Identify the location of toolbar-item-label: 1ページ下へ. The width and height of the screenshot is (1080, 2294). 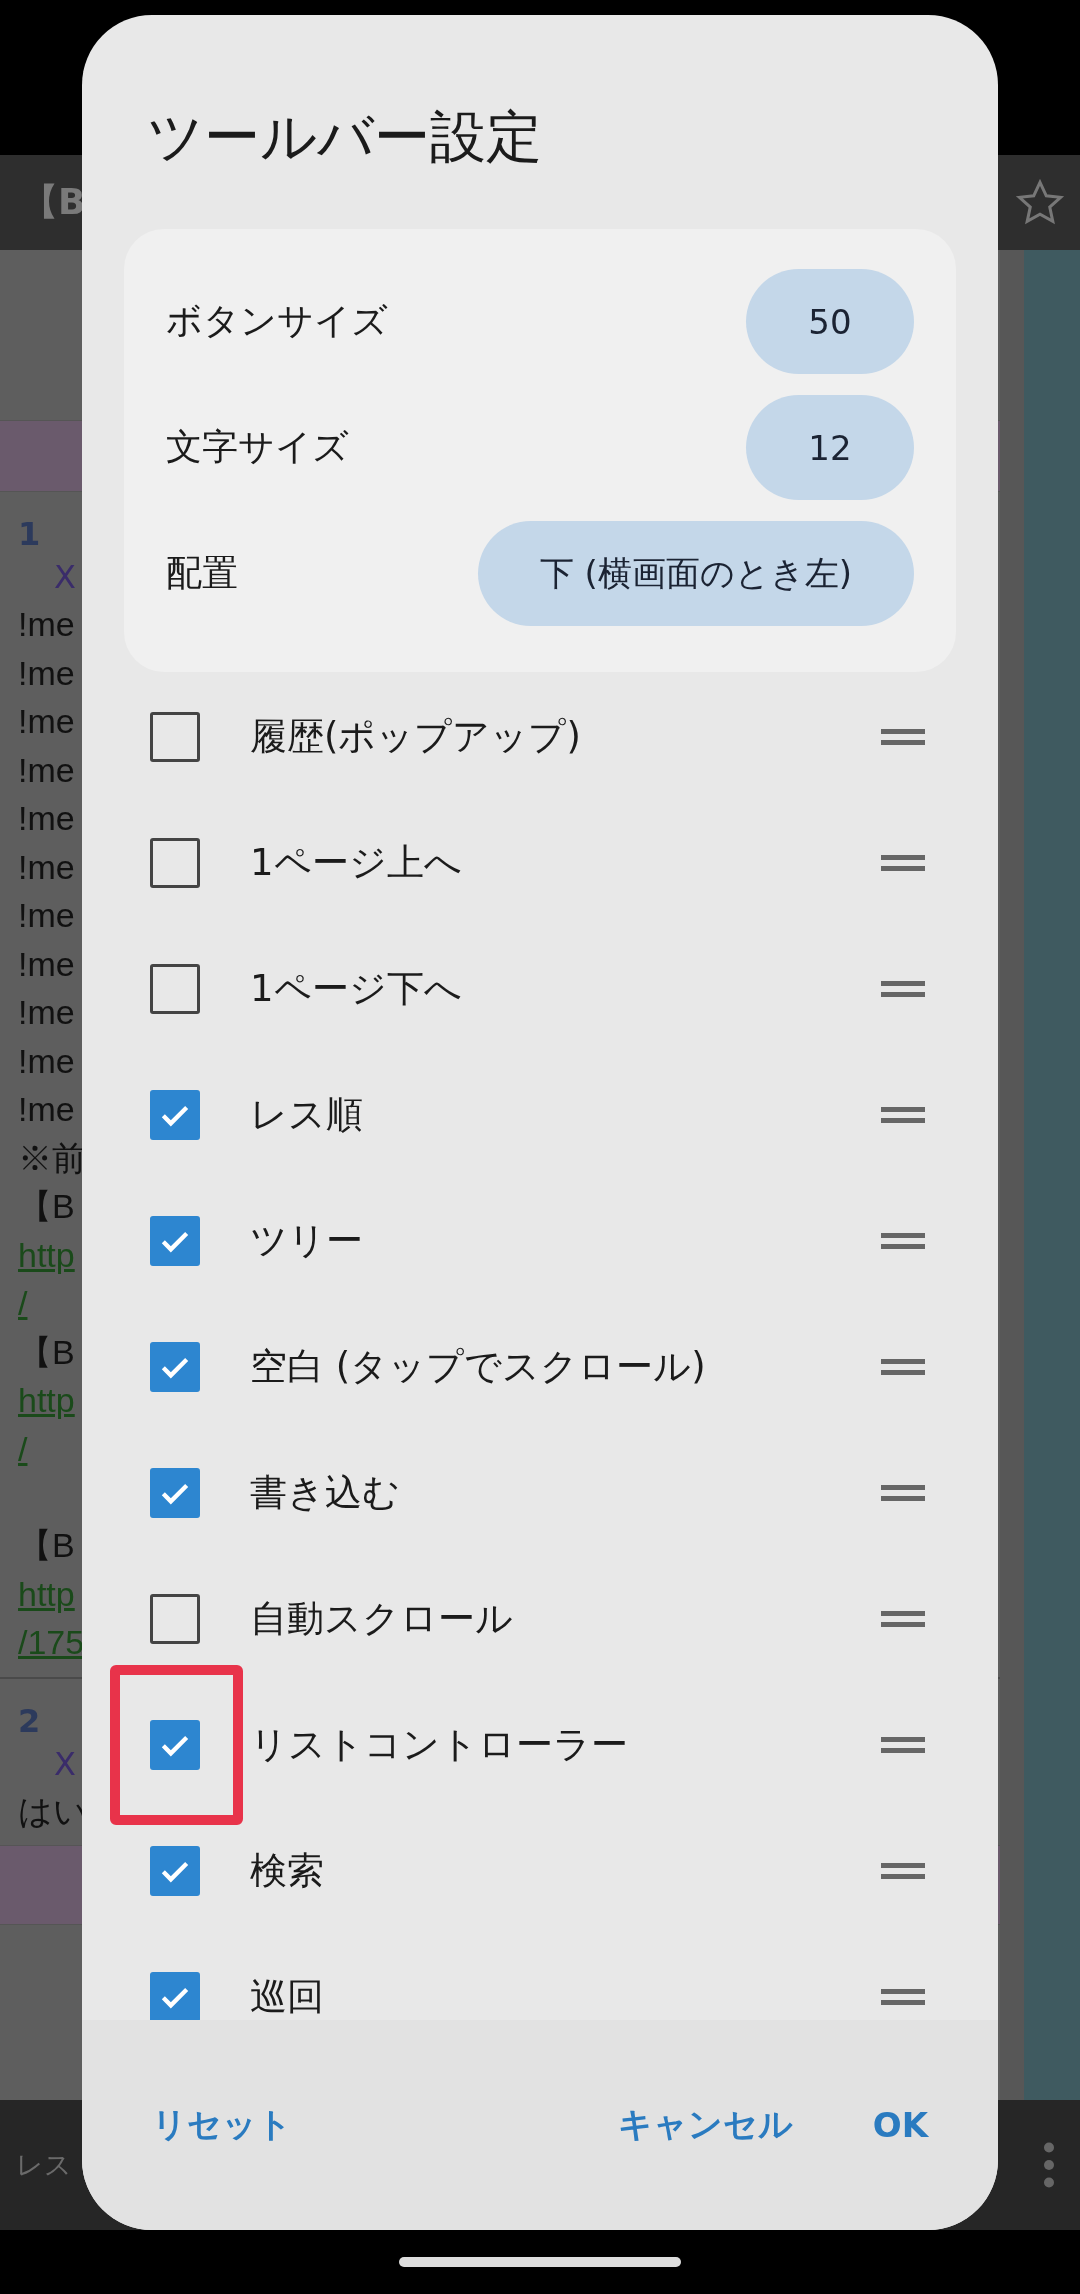
(356, 989).